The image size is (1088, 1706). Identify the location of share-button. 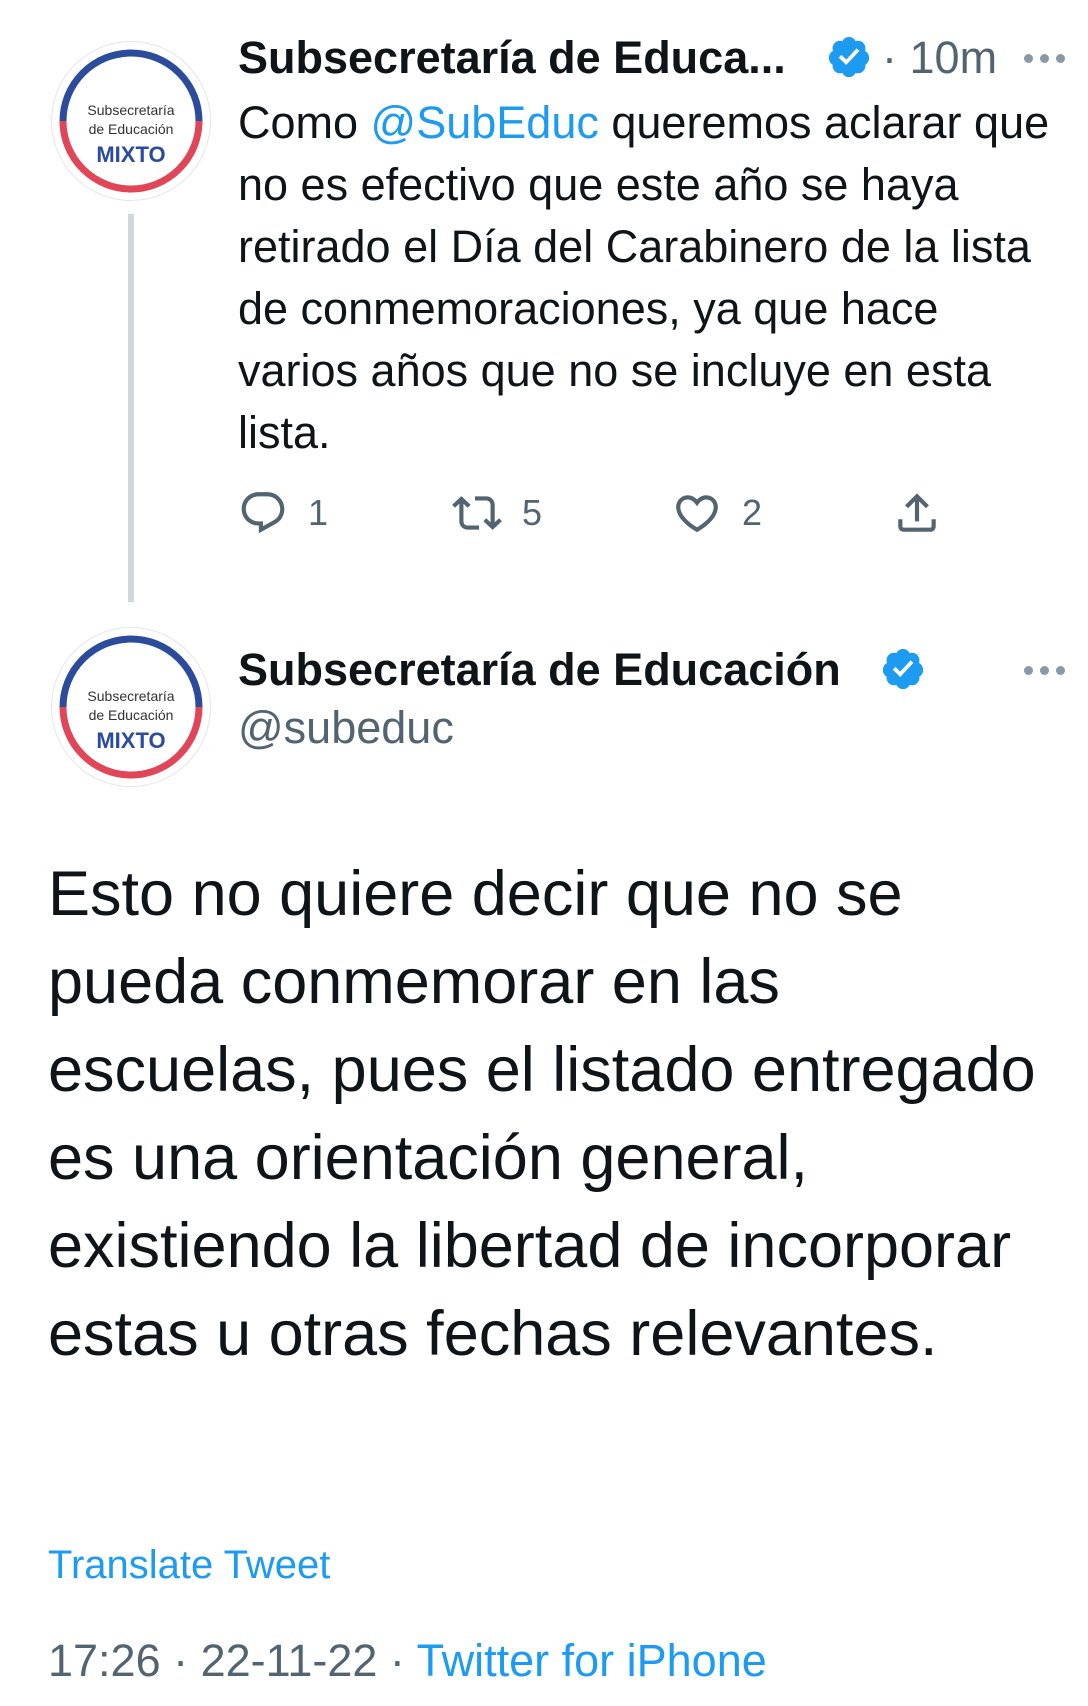
(917, 513).